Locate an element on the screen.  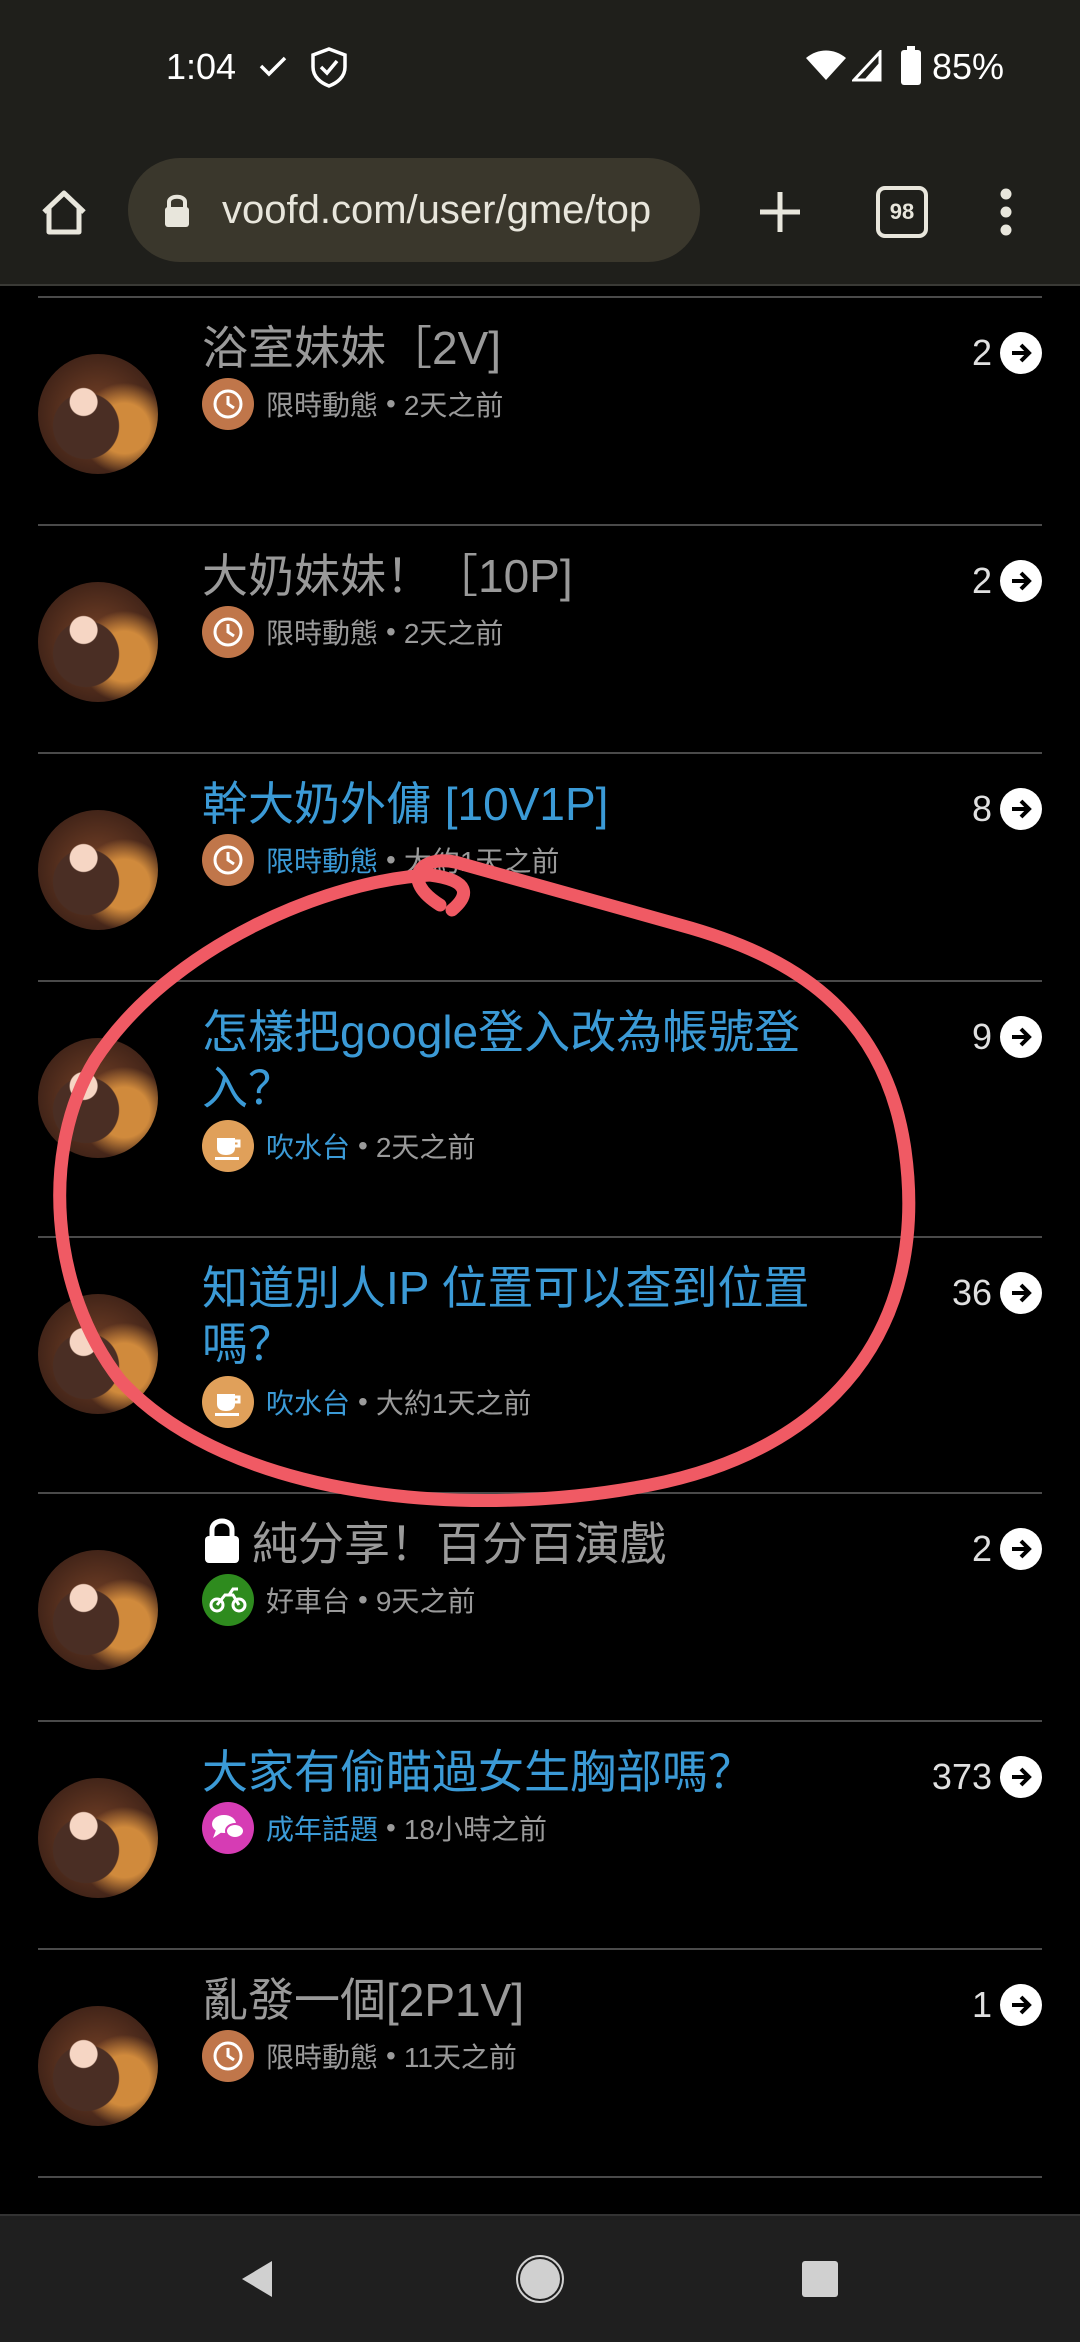
wifi-icon is located at coordinates (826, 65).